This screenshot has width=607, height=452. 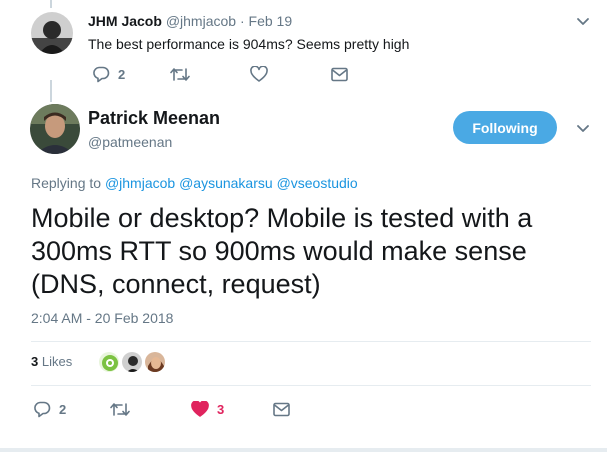 What do you see at coordinates (66, 183) in the screenshot?
I see `replying-prefix: Replying to` at bounding box center [66, 183].